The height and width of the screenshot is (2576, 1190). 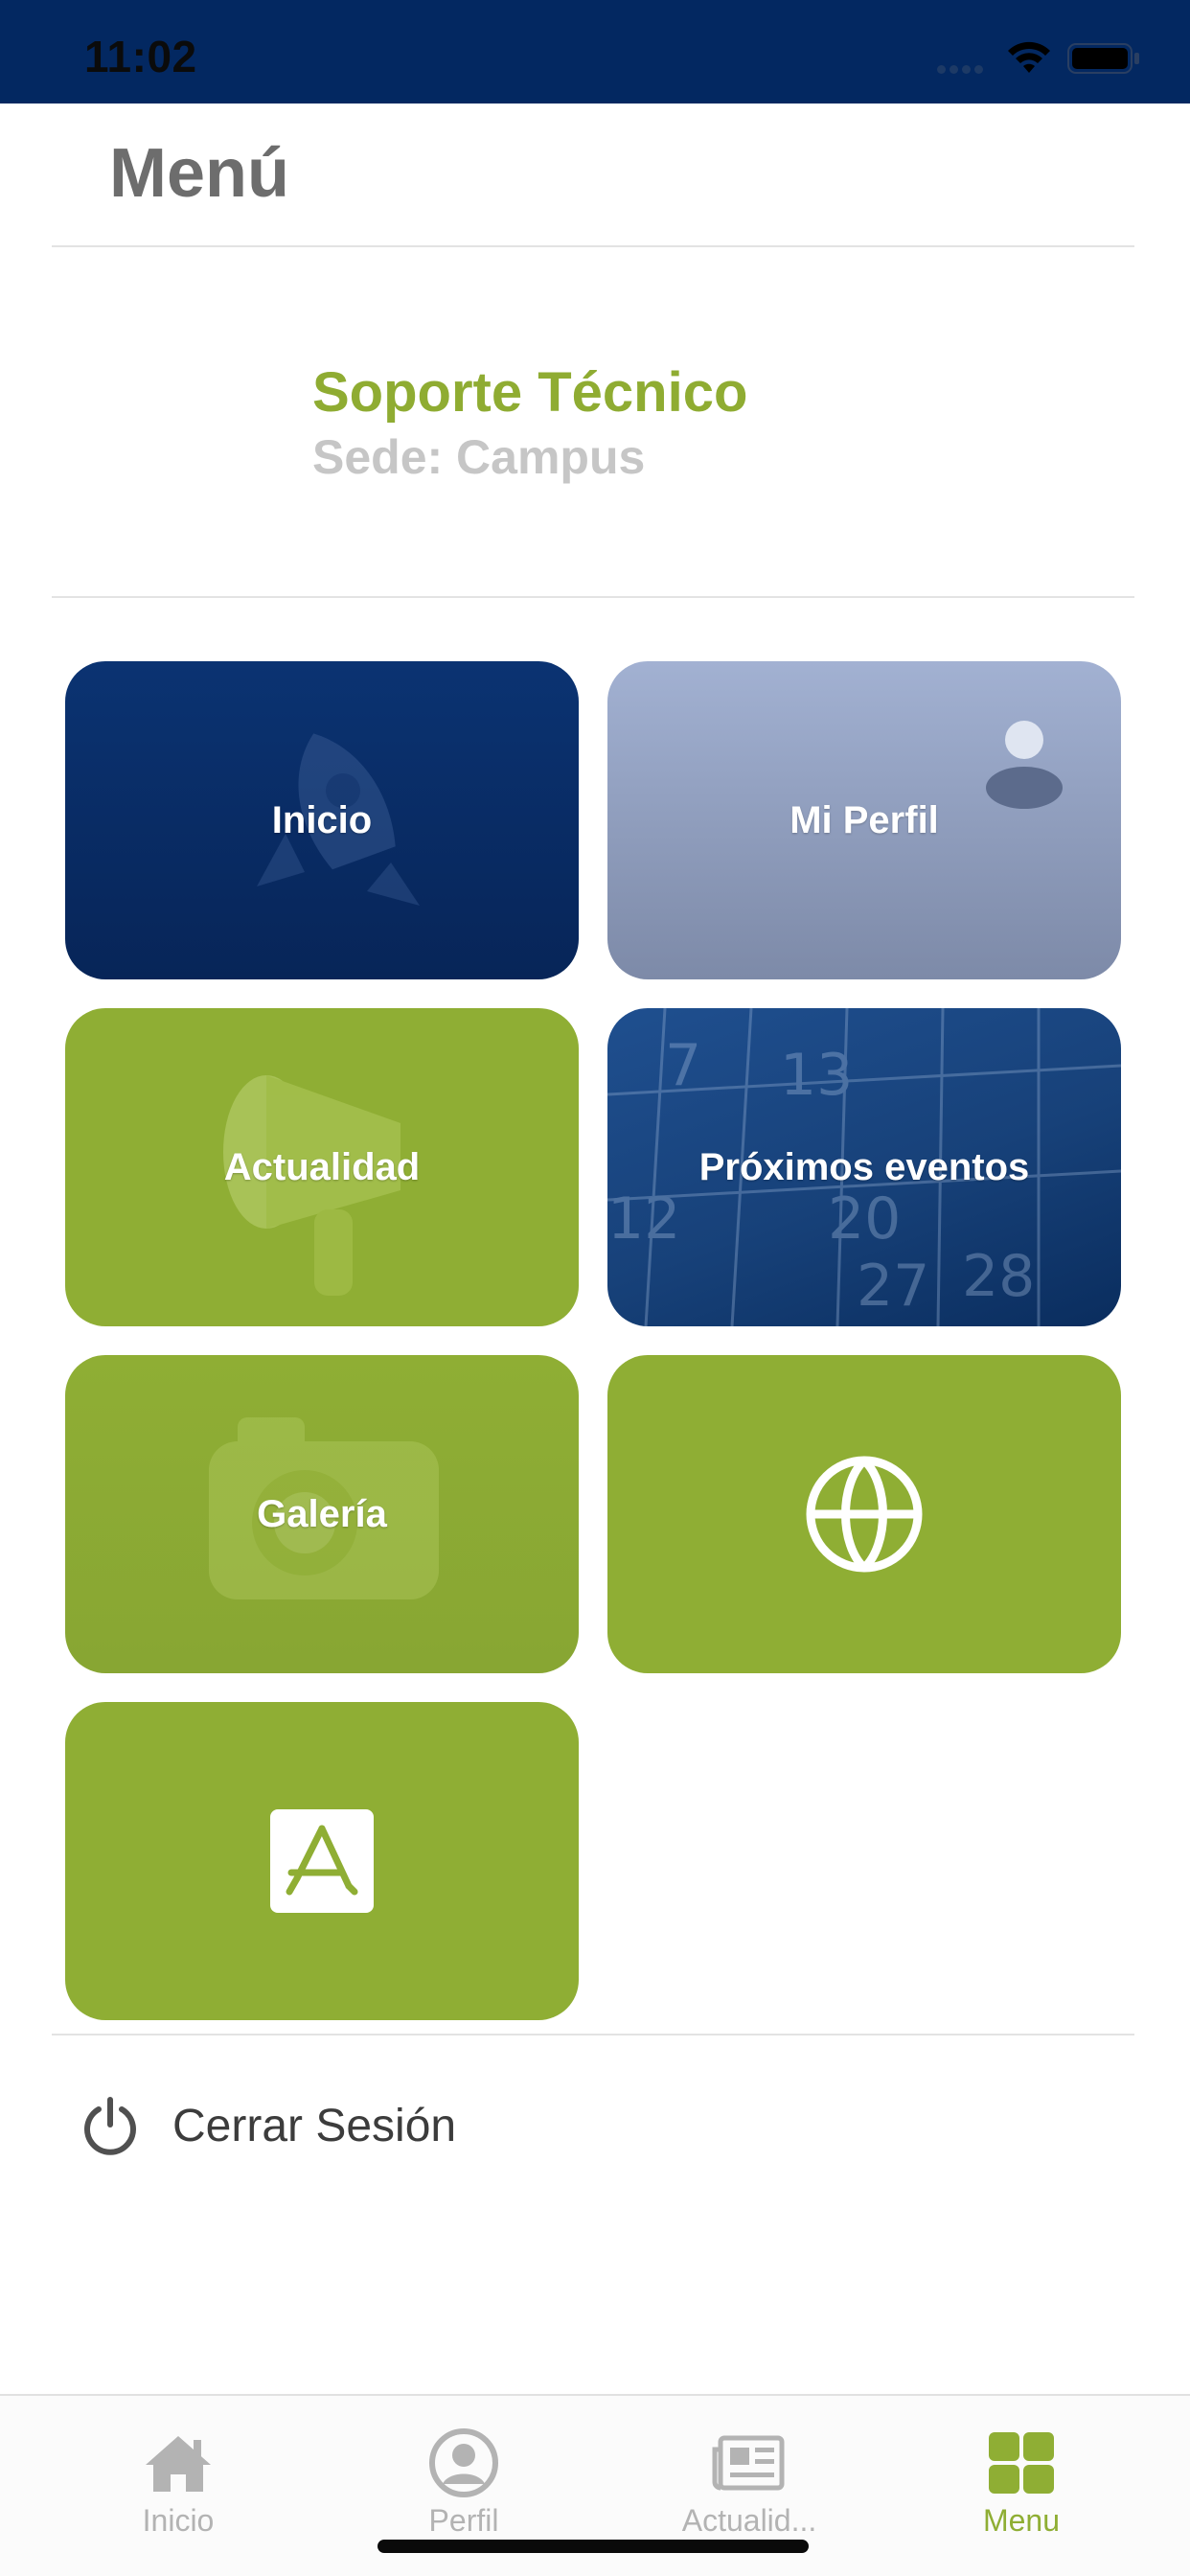 I want to click on tile-inicio: Inicio, so click(x=322, y=820).